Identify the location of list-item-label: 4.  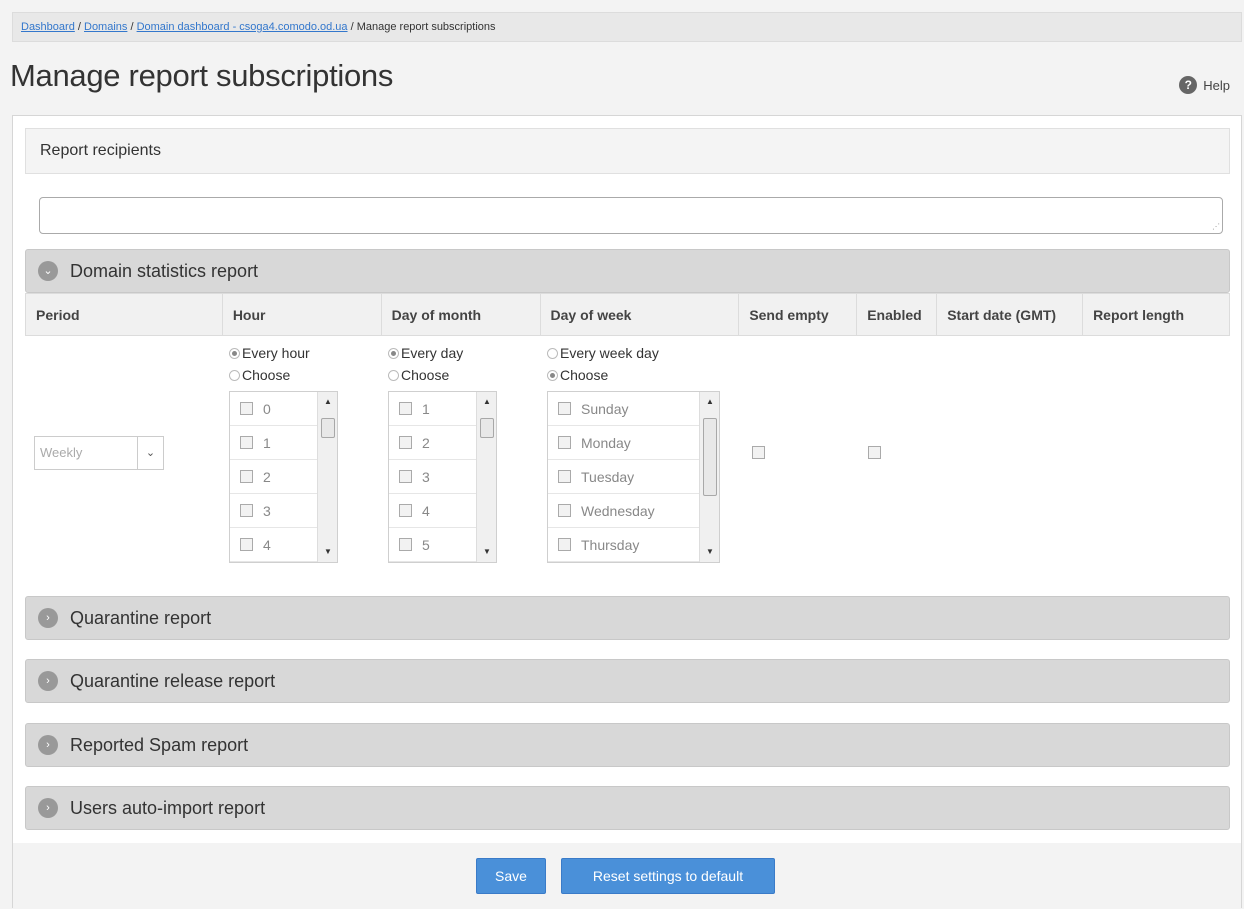
(426, 510).